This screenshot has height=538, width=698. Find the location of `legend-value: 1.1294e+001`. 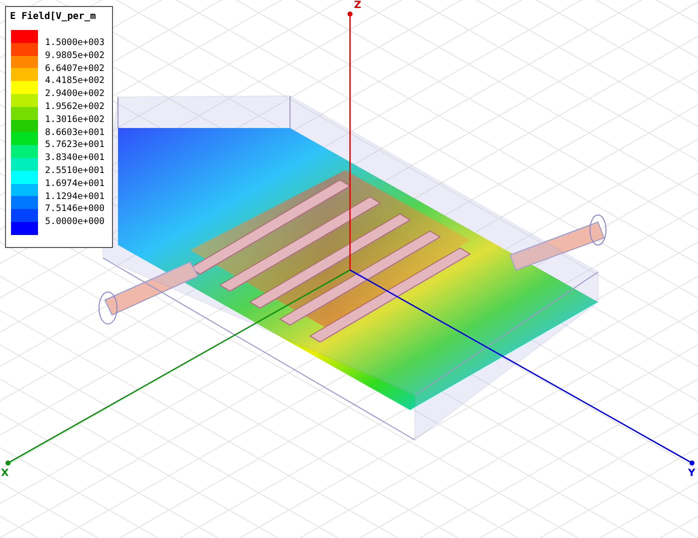

legend-value: 1.1294e+001 is located at coordinates (75, 197).